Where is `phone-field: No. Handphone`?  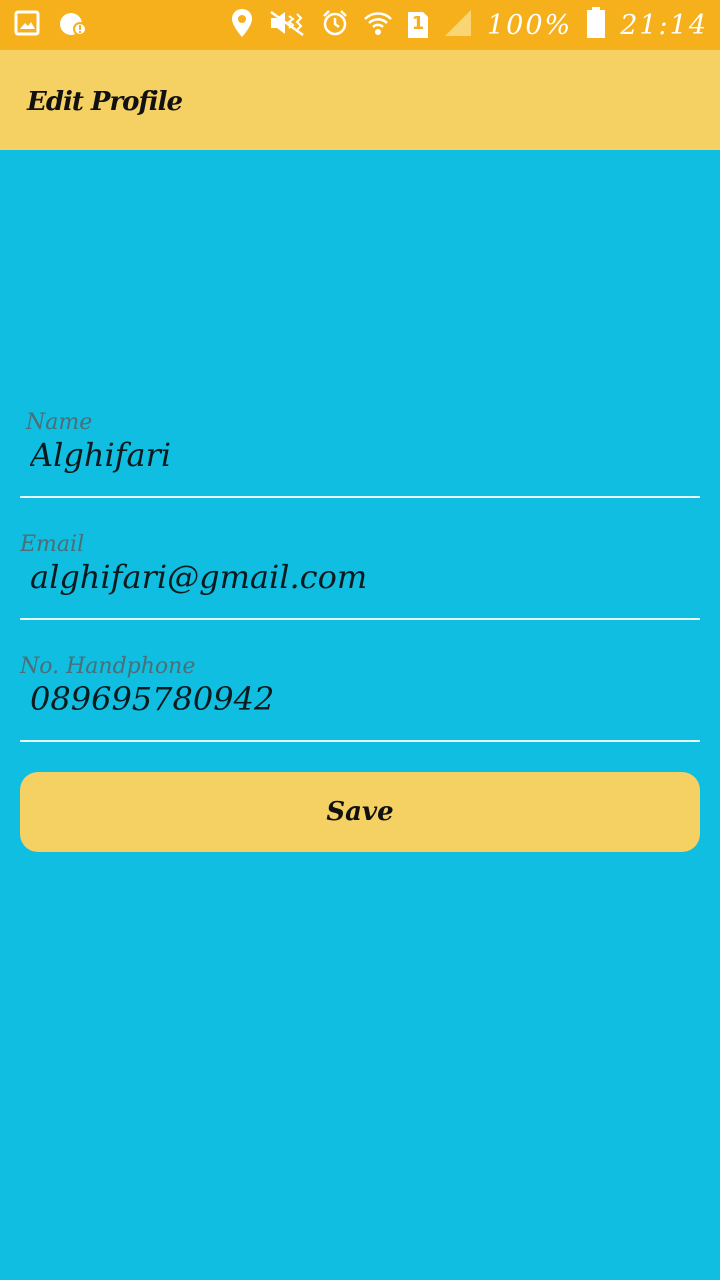 phone-field: No. Handphone is located at coordinates (360, 682).